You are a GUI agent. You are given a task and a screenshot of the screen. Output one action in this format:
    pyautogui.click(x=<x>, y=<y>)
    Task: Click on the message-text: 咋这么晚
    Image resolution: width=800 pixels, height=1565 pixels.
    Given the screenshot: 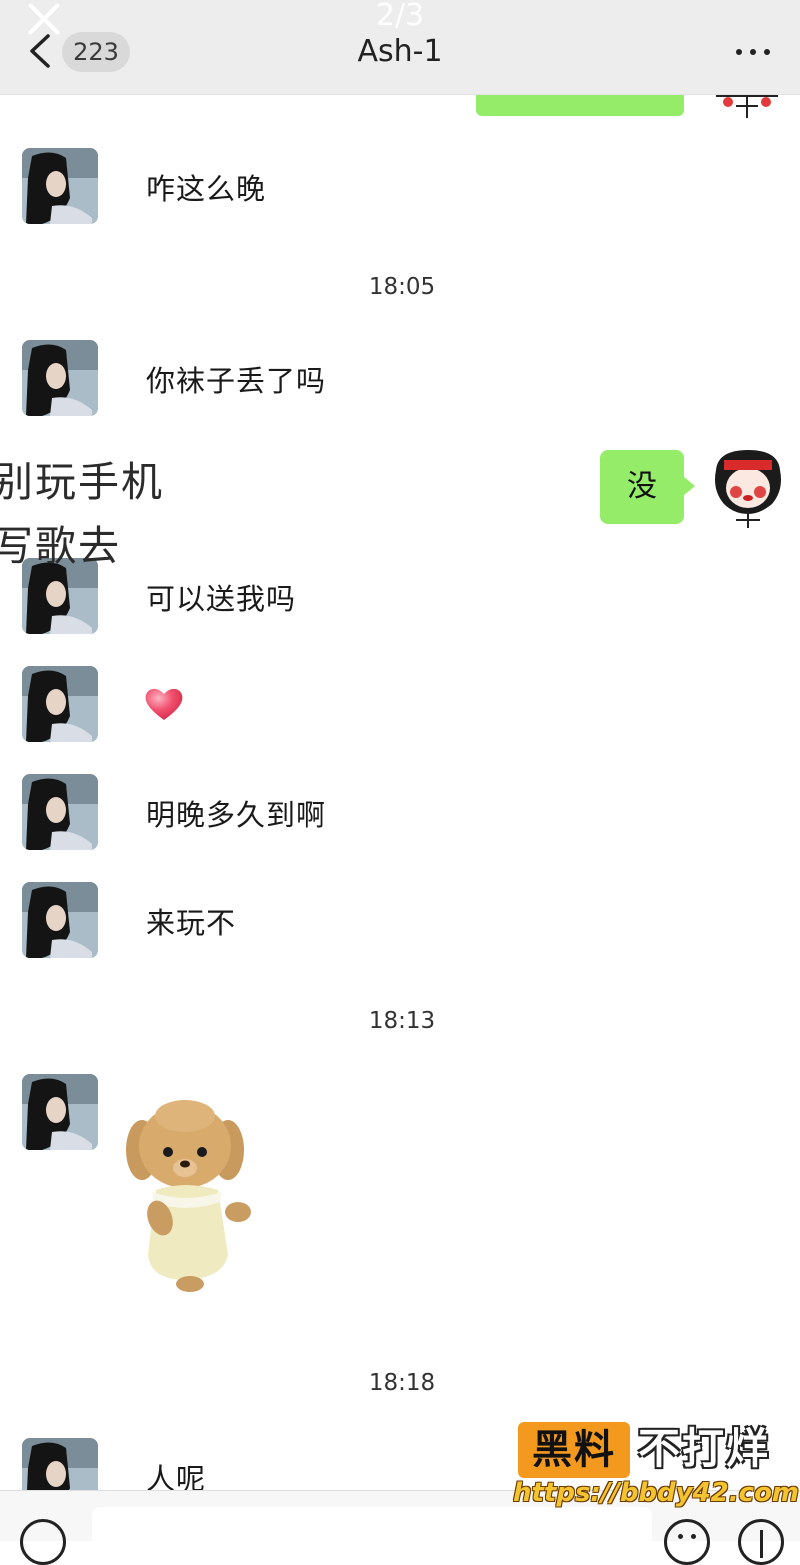 What is the action you would take?
    pyautogui.click(x=206, y=189)
    